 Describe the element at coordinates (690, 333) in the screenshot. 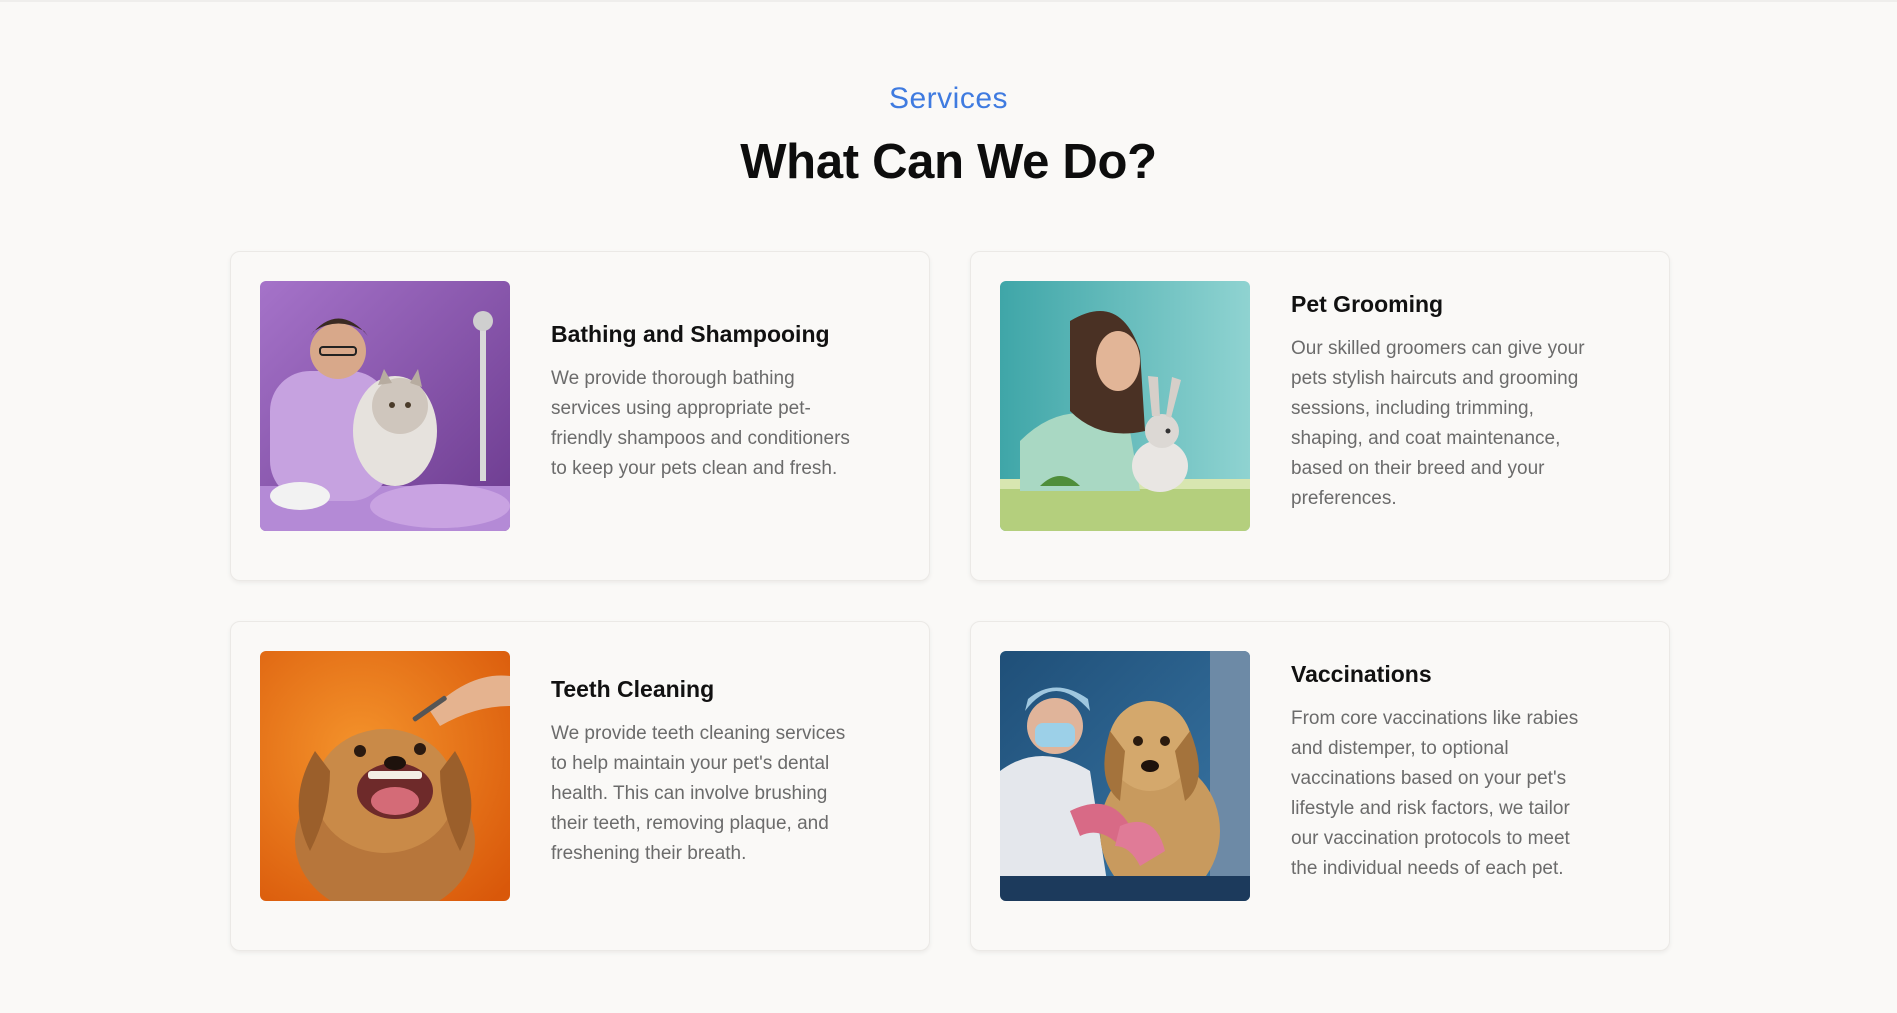

I see `service-title: Bathing and Shampooing` at that location.